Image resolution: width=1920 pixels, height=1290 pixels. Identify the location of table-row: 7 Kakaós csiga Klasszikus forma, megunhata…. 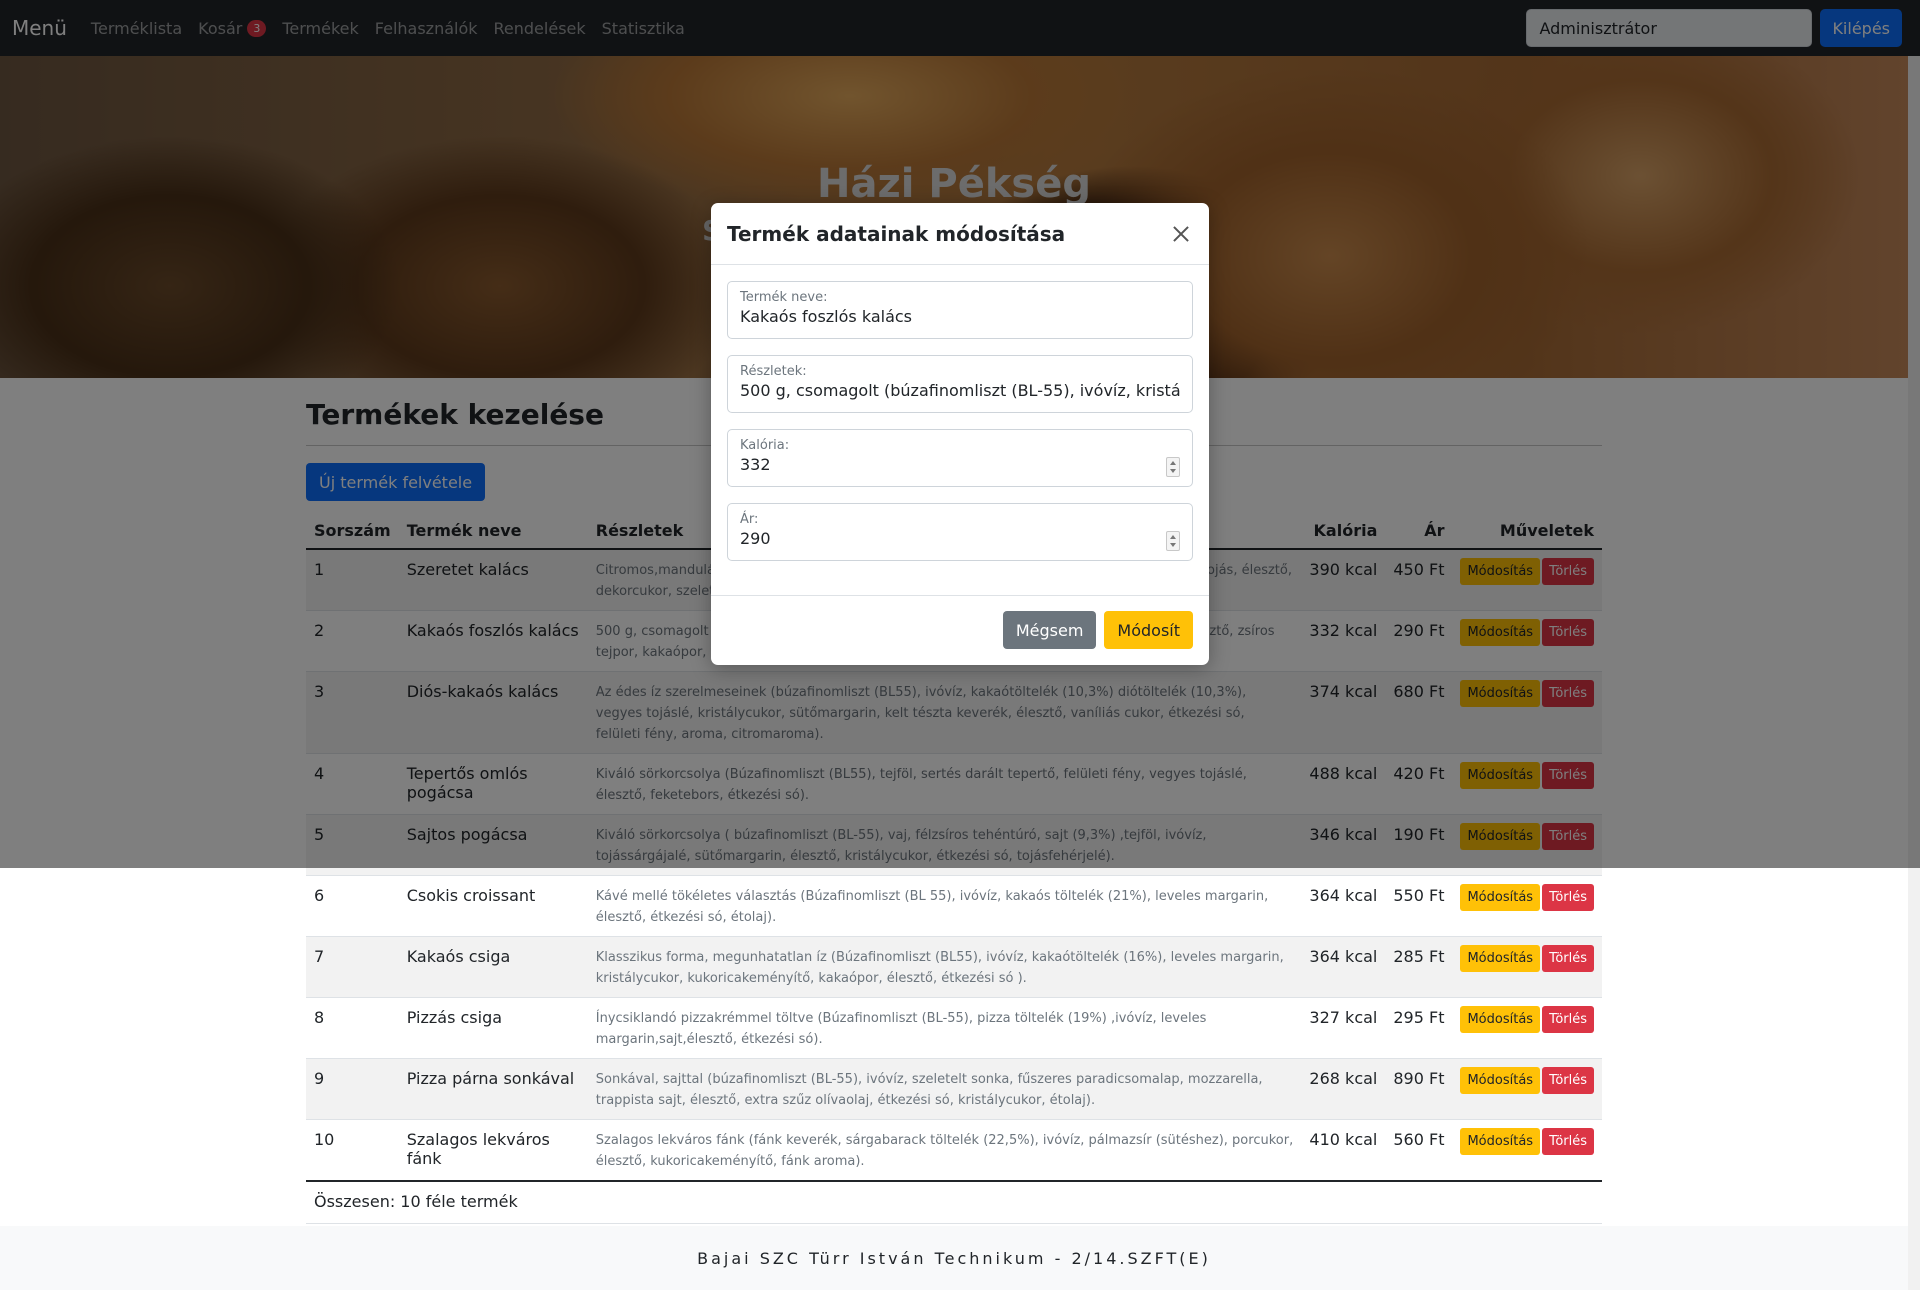
(954, 967).